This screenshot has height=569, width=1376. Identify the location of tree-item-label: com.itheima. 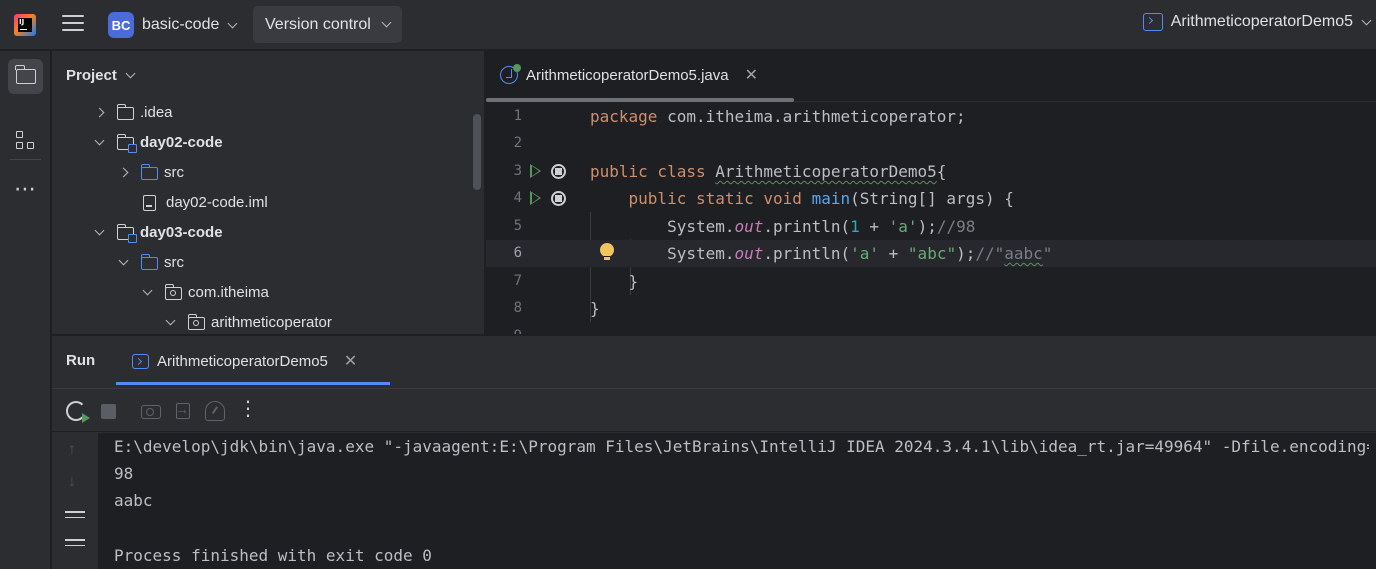
(228, 292).